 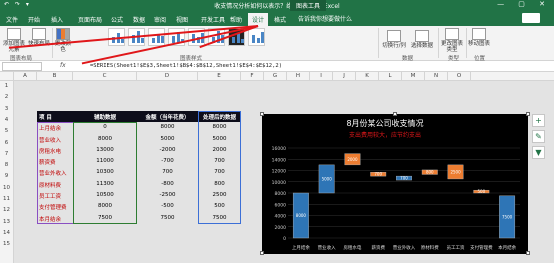 I want to click on tab-view: 视图, so click(x=182, y=19).